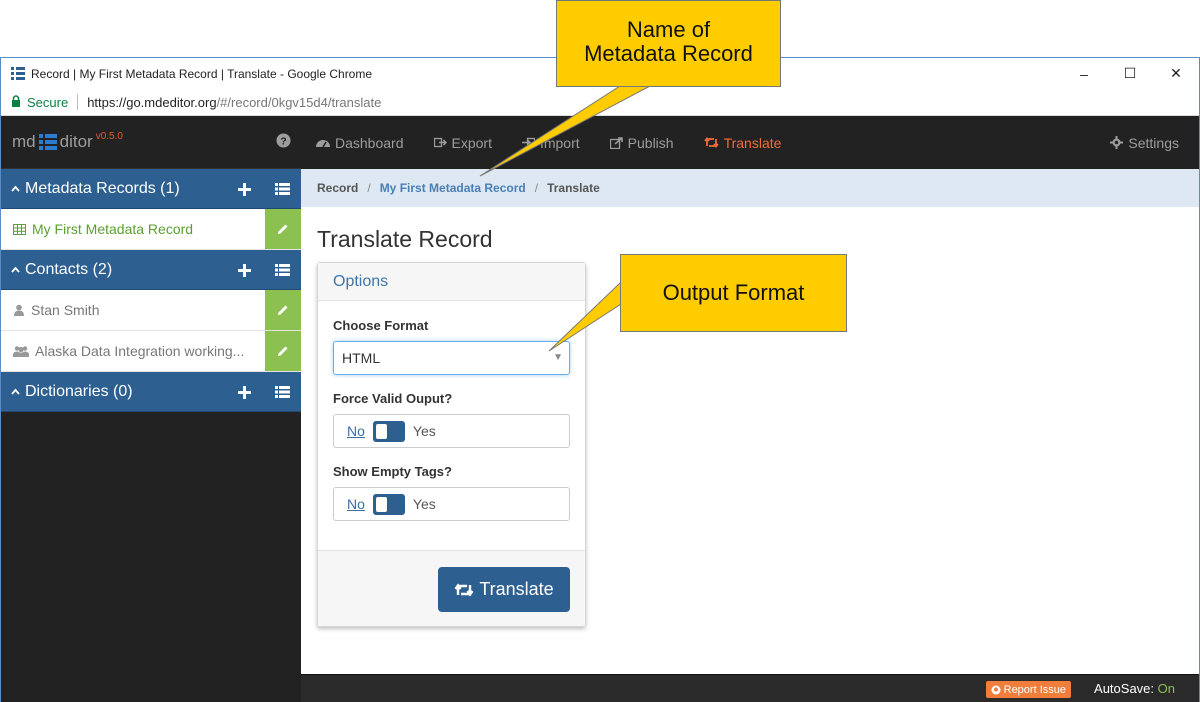 This screenshot has width=1200, height=702. I want to click on section-label: Metadata Records (1), so click(102, 188).